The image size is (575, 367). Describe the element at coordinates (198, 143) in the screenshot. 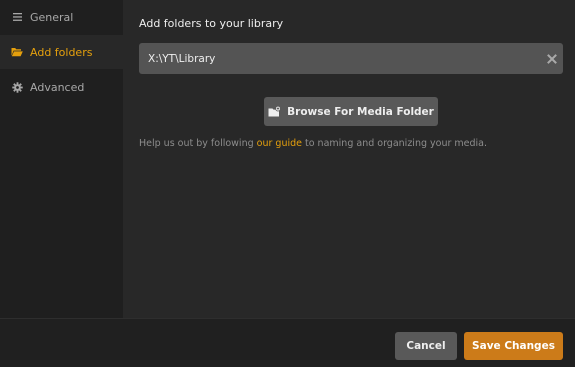

I see `help-text-before: Help us out by following` at that location.